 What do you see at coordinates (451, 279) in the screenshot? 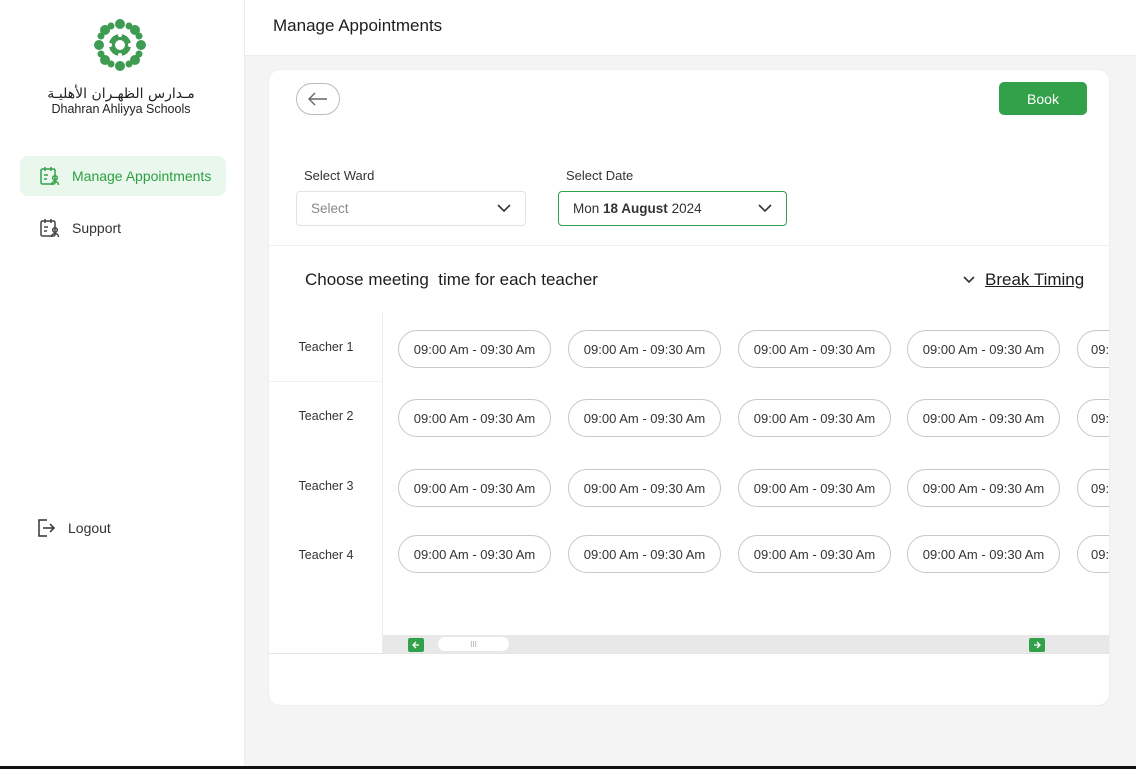
I see `schedule-title: Choose meeting time for each teacher` at bounding box center [451, 279].